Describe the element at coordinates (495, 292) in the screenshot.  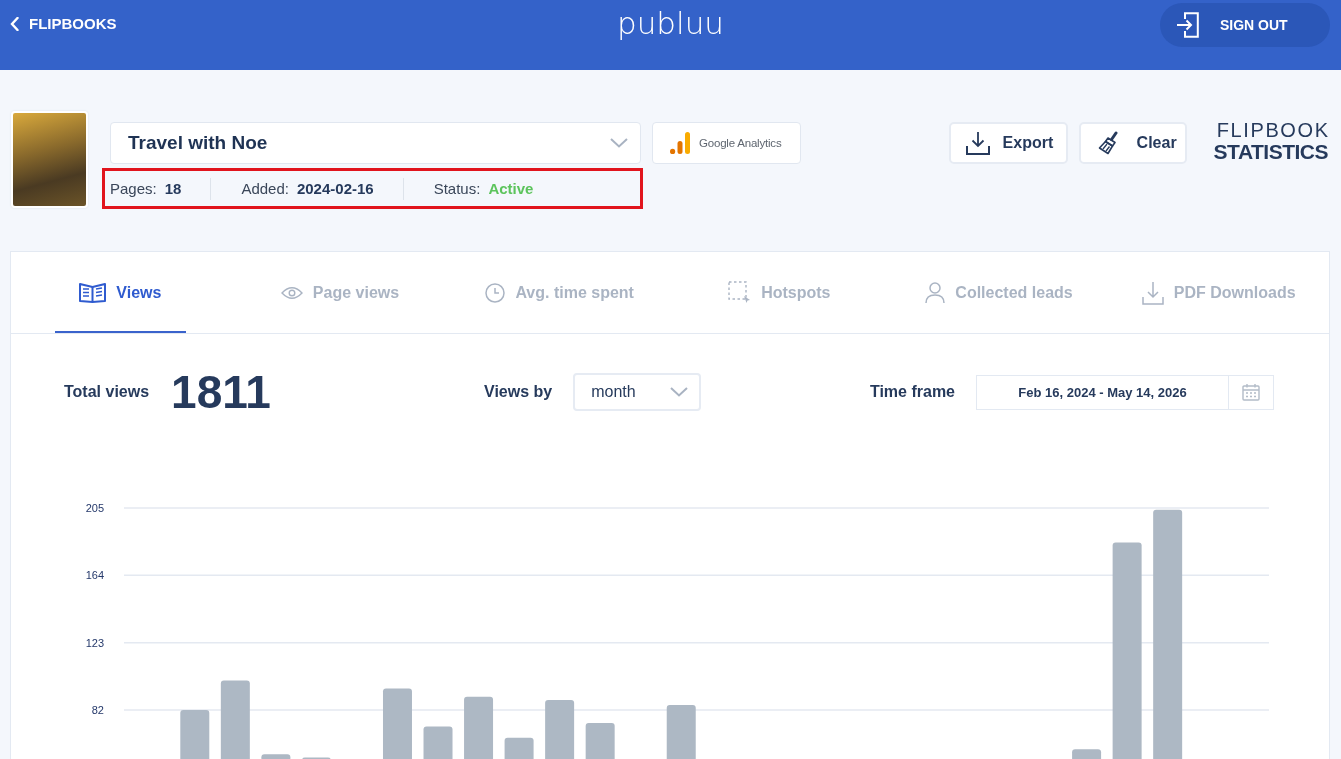
I see `clock-icon` at that location.